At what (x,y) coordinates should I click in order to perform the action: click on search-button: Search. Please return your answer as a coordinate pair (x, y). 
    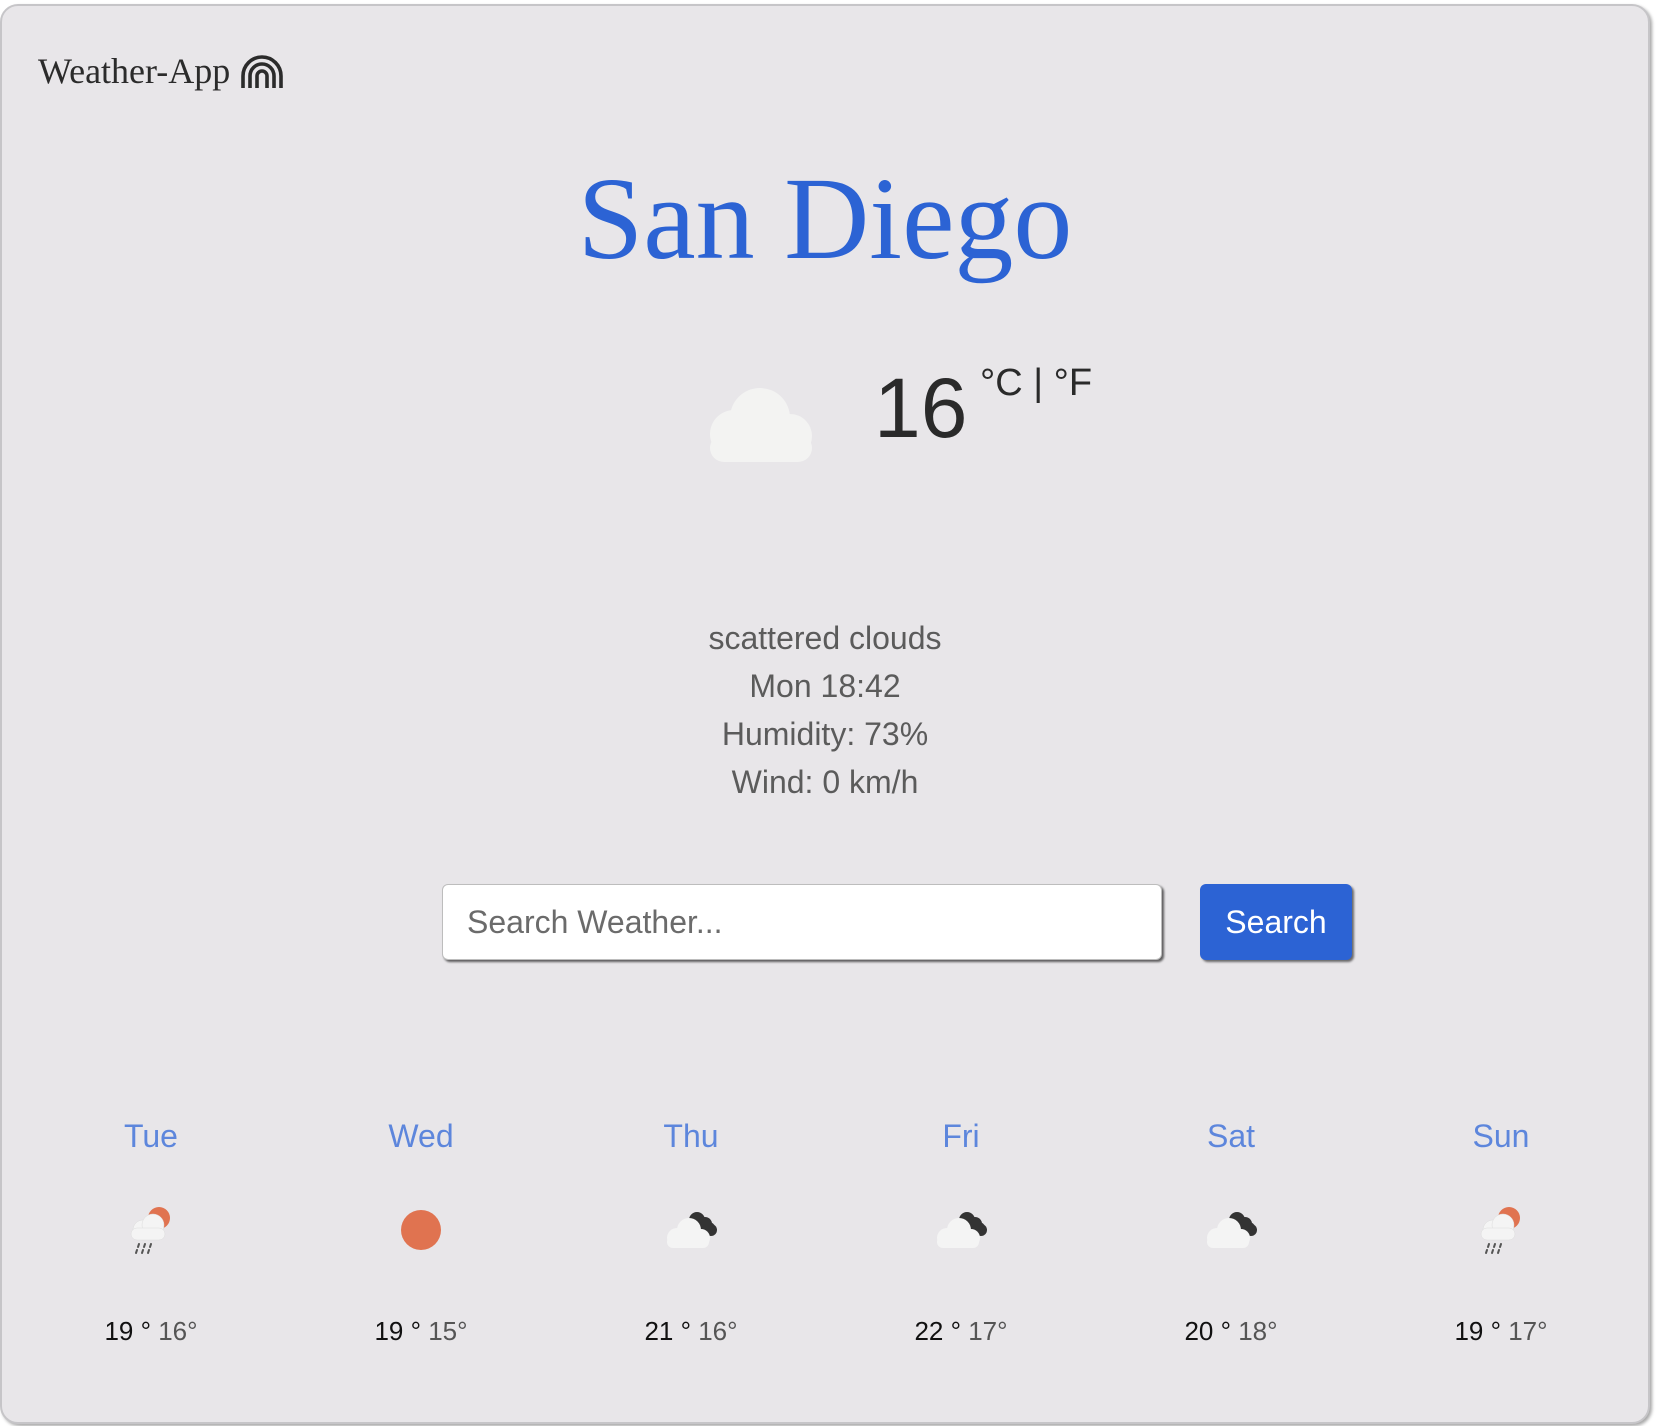
    Looking at the image, I should click on (1276, 922).